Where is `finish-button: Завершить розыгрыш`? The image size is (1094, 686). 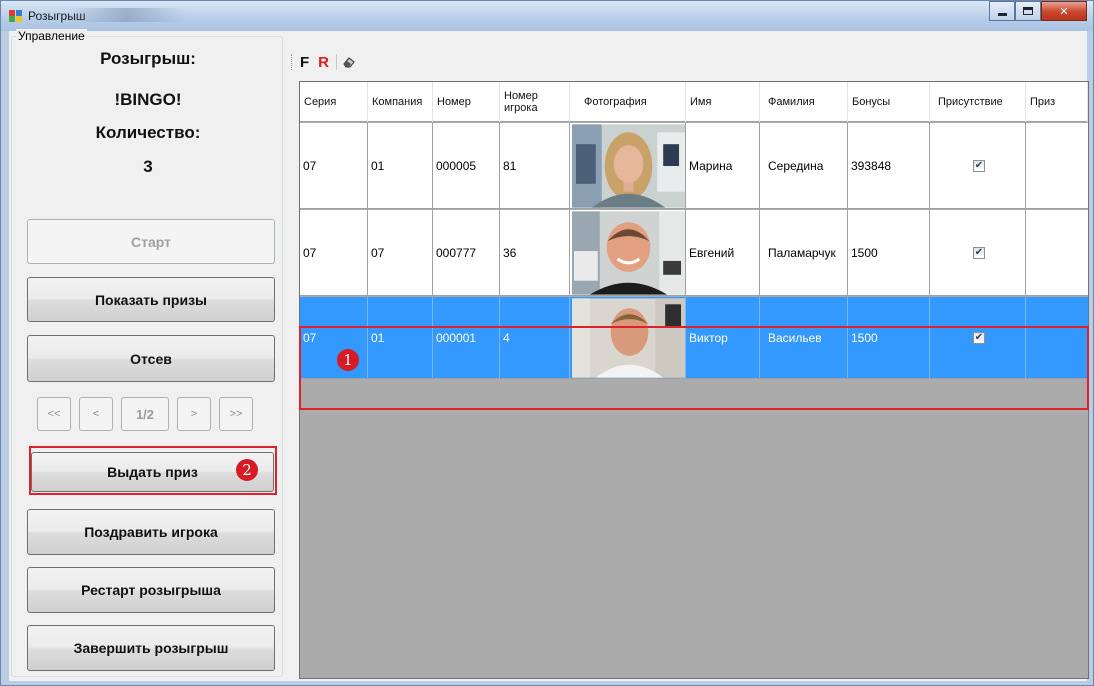
finish-button: Завершить розыгрыш is located at coordinates (151, 648).